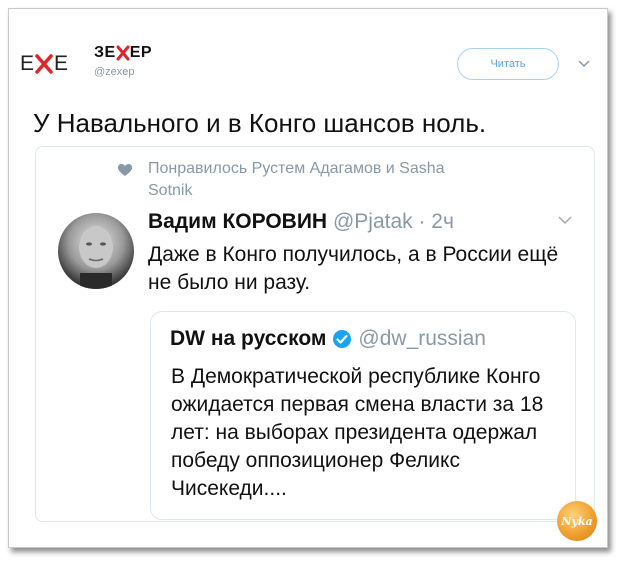  What do you see at coordinates (105, 52) in the screenshot?
I see `account-name-part1: ЗЕ` at bounding box center [105, 52].